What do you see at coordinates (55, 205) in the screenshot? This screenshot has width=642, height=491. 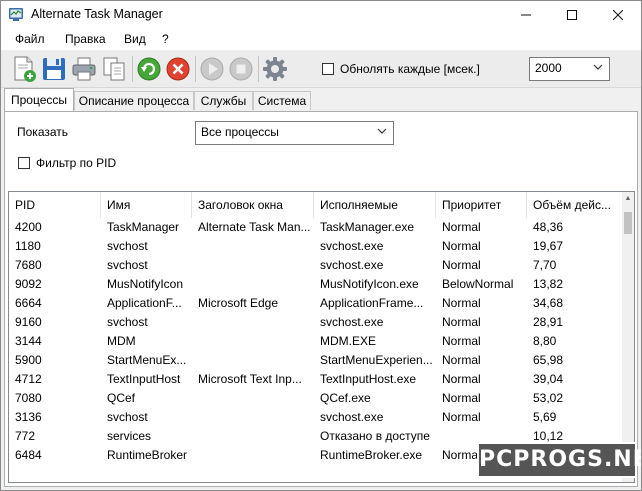 I see `column-header-pid: PID` at bounding box center [55, 205].